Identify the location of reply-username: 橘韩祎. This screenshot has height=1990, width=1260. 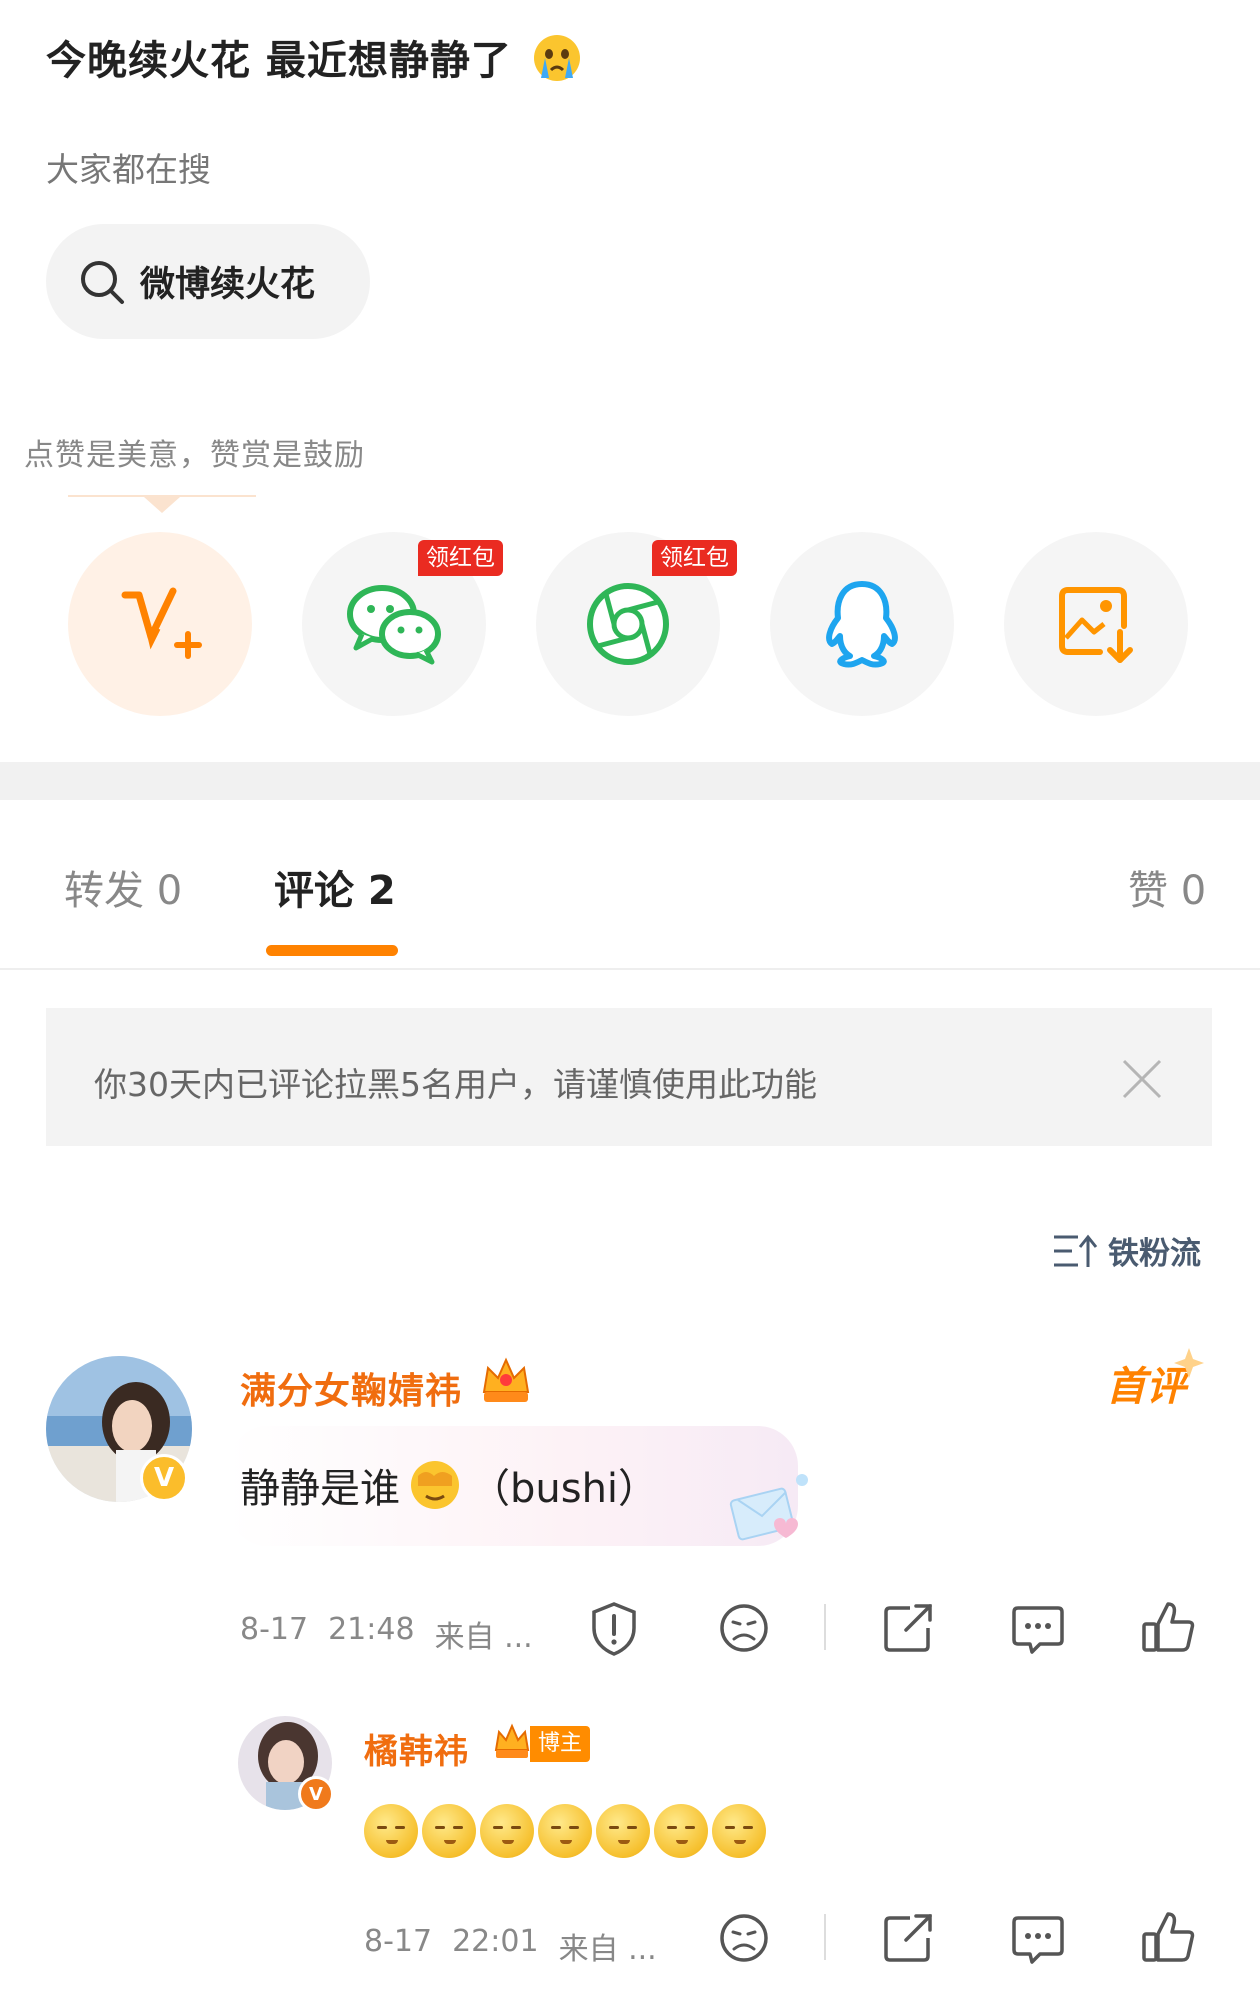
(416, 1748).